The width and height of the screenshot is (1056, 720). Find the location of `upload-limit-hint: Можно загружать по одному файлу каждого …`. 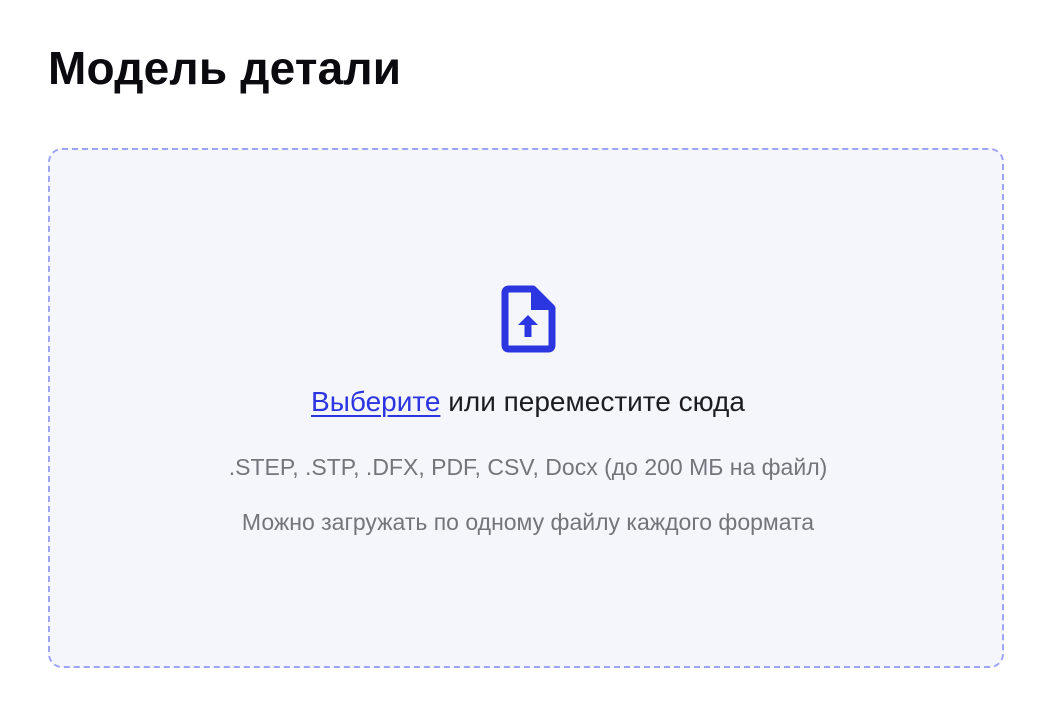

upload-limit-hint: Можно загружать по одному файлу каждого … is located at coordinates (528, 522).